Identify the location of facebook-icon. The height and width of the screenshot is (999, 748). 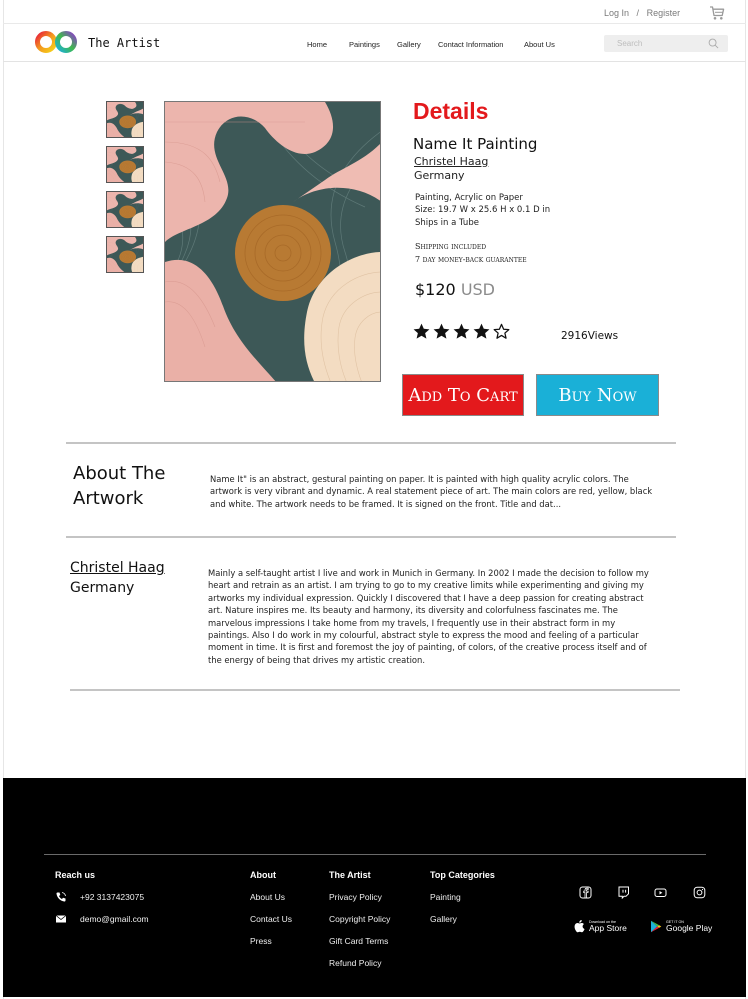
(585, 892).